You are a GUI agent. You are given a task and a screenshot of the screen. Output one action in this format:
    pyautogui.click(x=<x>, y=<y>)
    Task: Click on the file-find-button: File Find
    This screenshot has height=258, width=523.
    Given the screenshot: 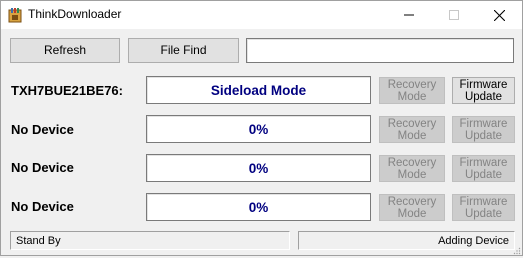 What is the action you would take?
    pyautogui.click(x=183, y=50)
    